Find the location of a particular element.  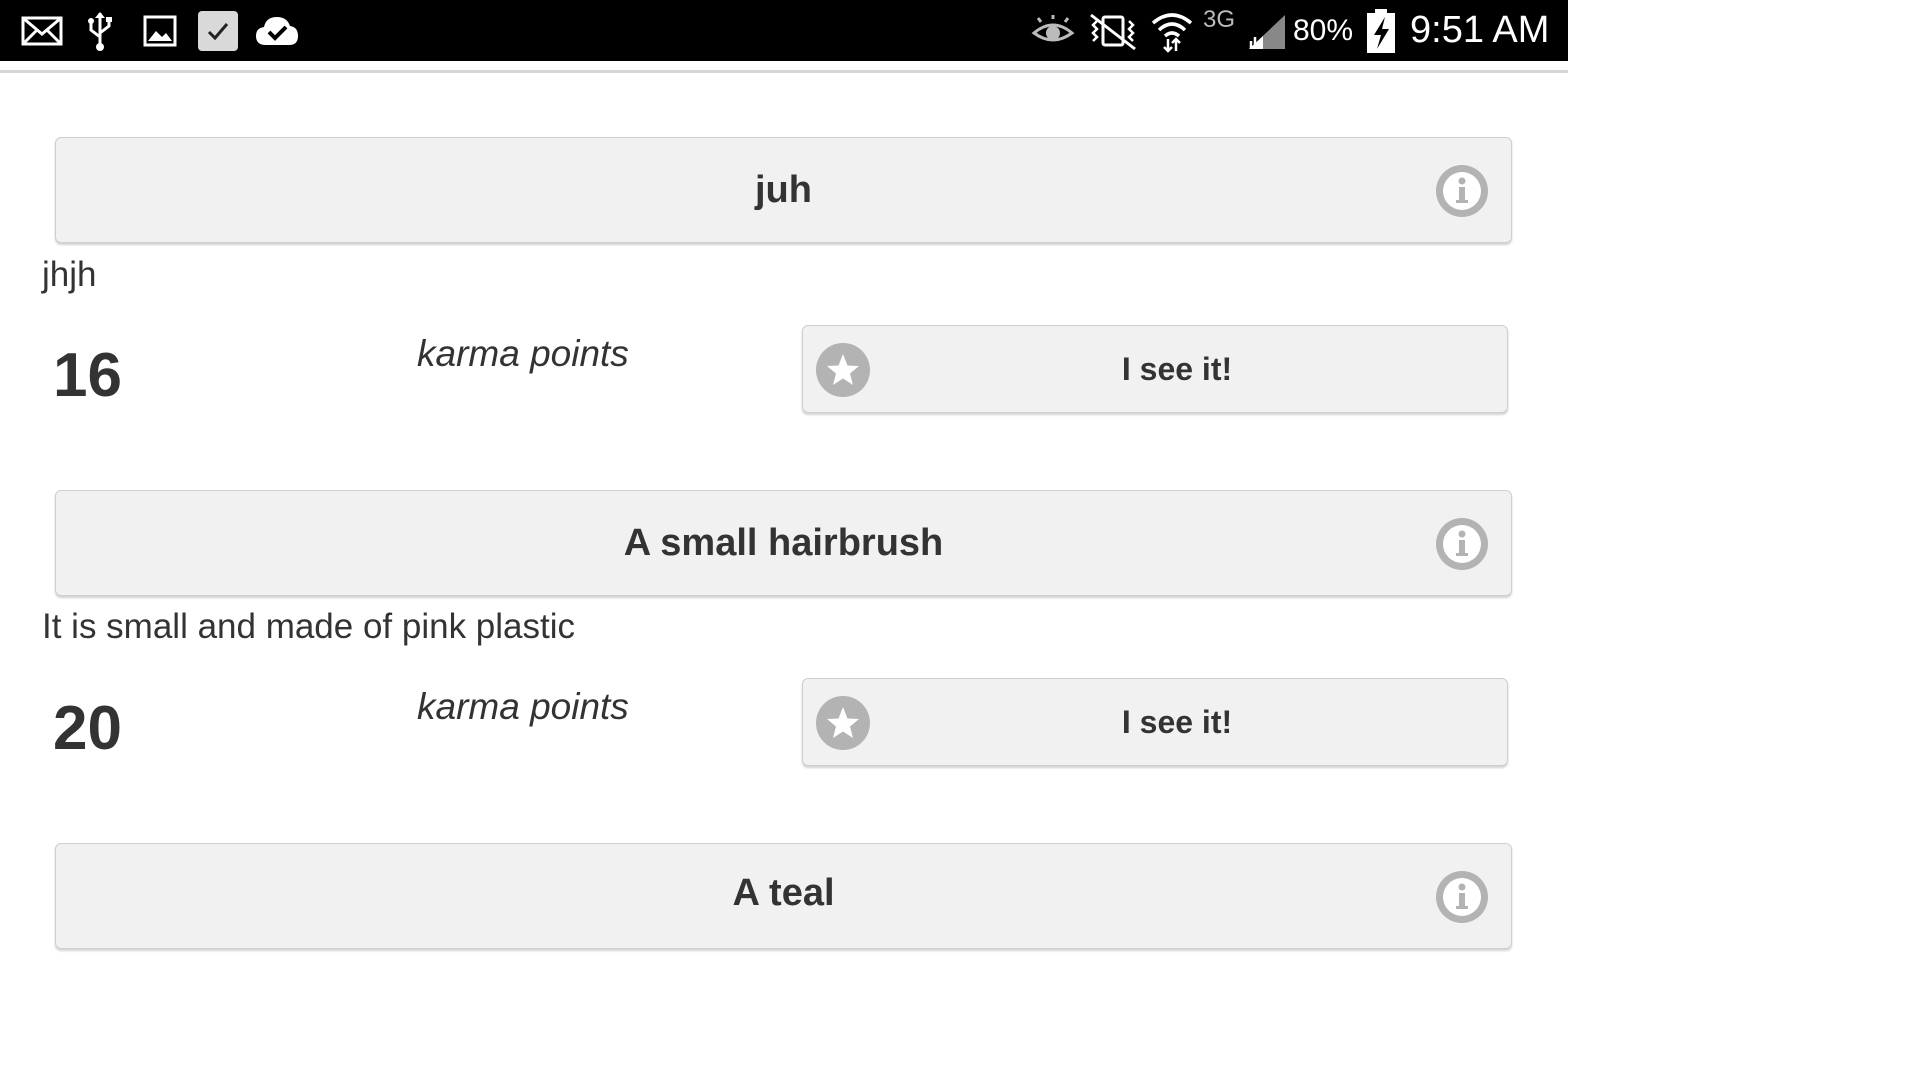

item-title-bar: A teal is located at coordinates (783, 896).